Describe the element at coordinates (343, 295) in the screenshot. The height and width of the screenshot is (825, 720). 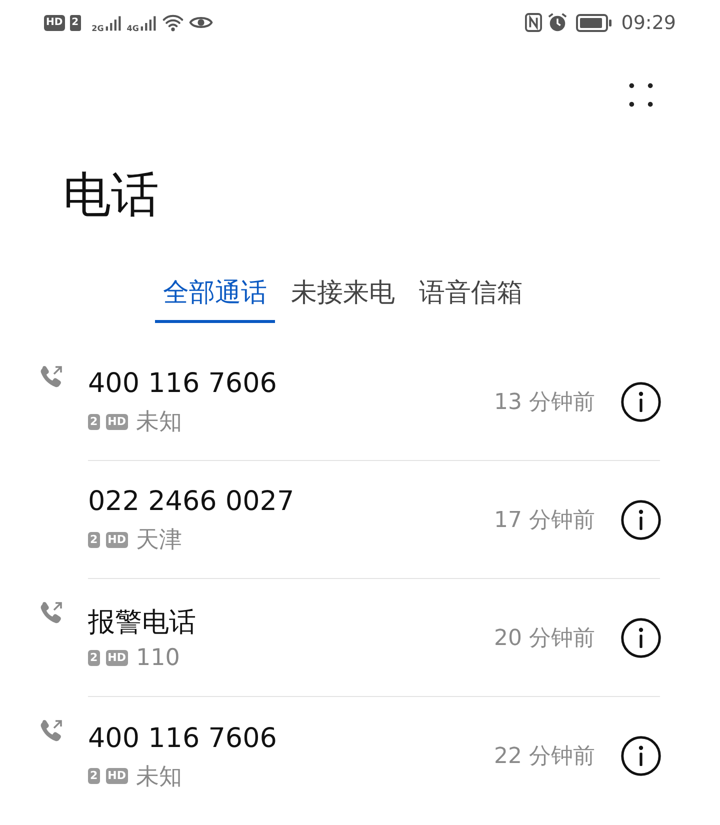
I see `tab: 未接来电` at that location.